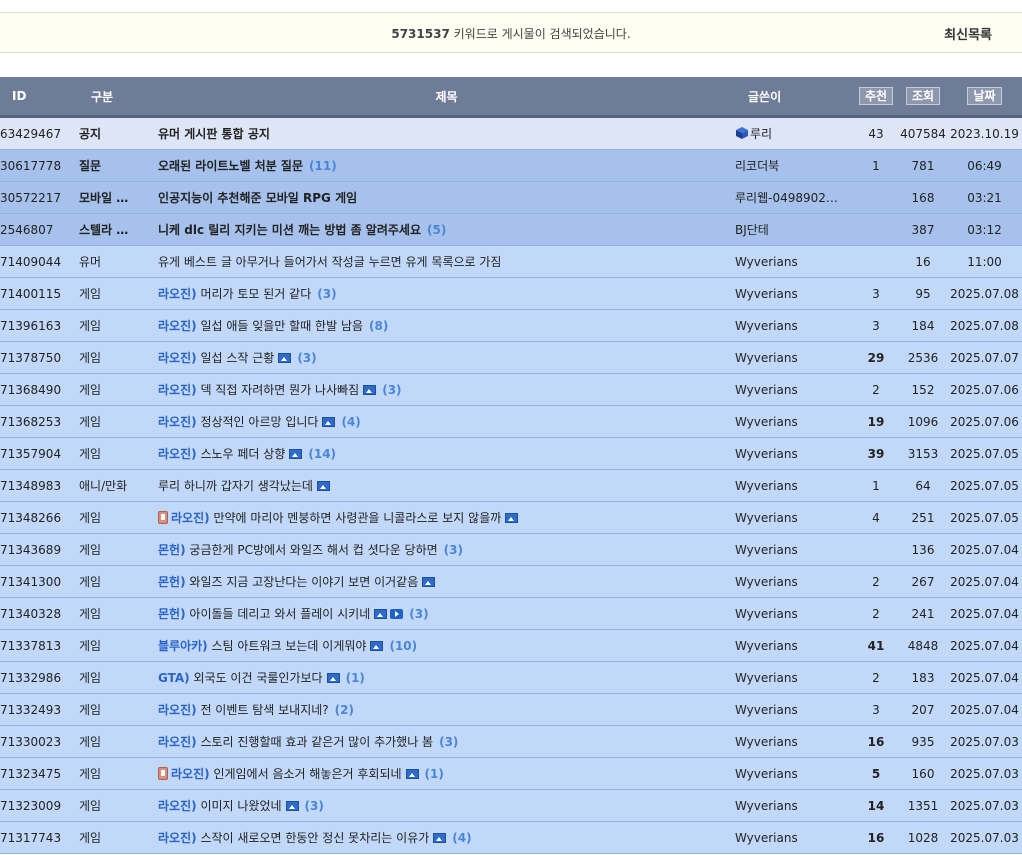 The height and width of the screenshot is (855, 1022). Describe the element at coordinates (288, 582) in the screenshot. I see `post-title-link: 몬헌) 와일즈 지금 고장난다는 이야기 보면 이거같음` at that location.